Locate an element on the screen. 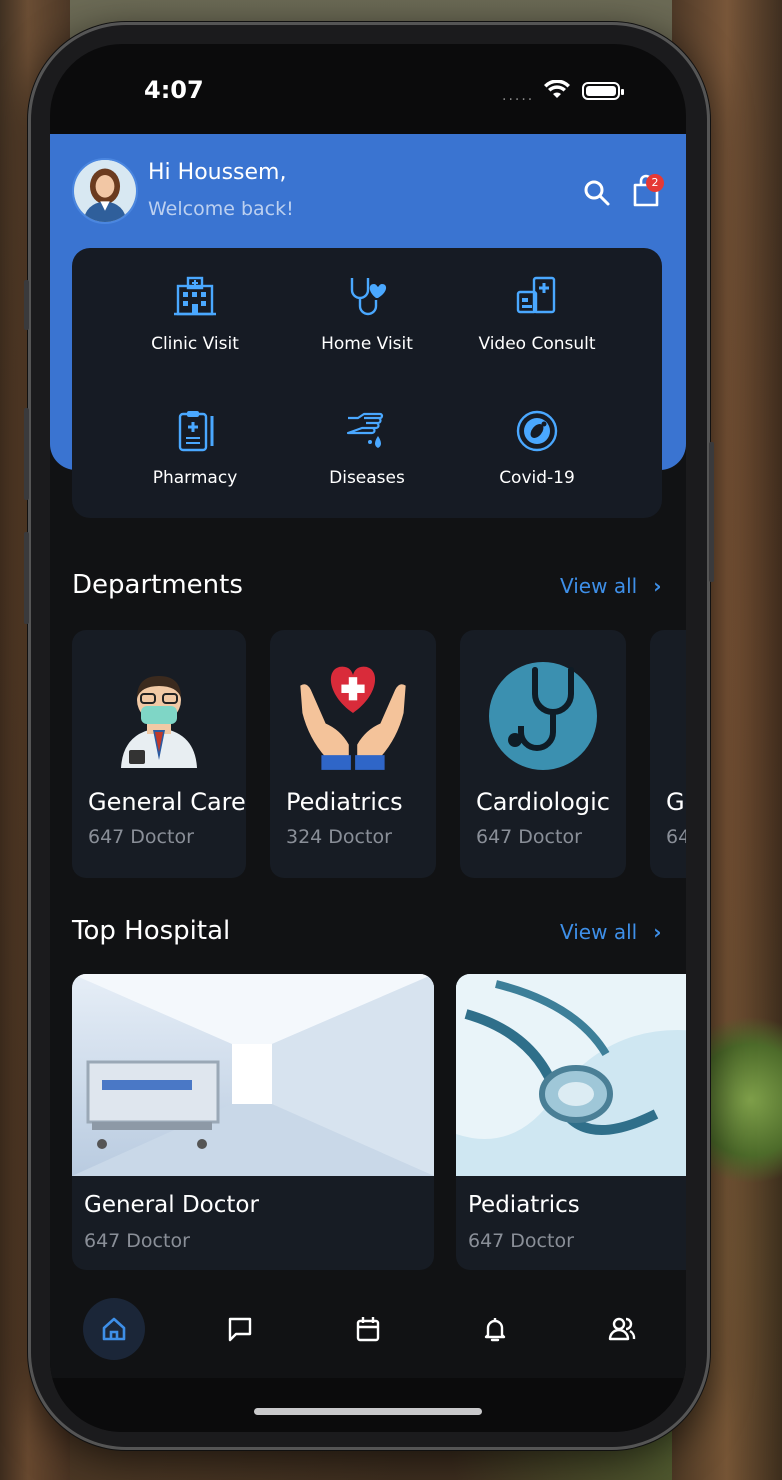 Image resolution: width=782 pixels, height=1480 pixels. wifi-icon is located at coordinates (557, 89).